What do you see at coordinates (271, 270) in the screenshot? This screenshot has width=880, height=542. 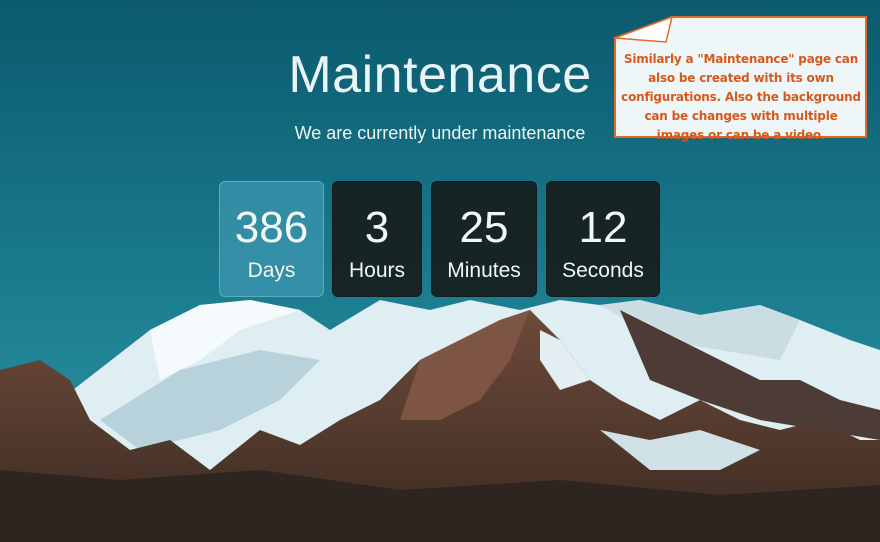 I see `days-label: Days` at bounding box center [271, 270].